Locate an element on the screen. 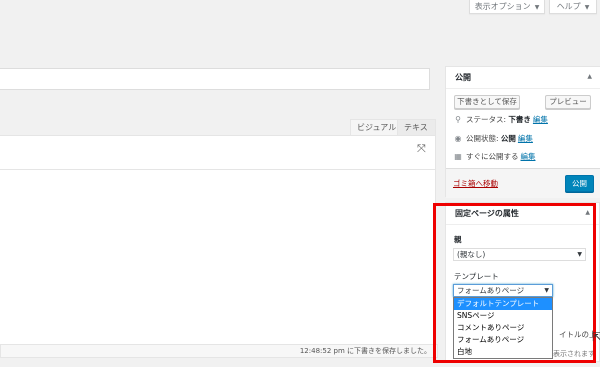 This screenshot has width=600, height=367. editor-toolbar: ⤧ is located at coordinates (217, 153).